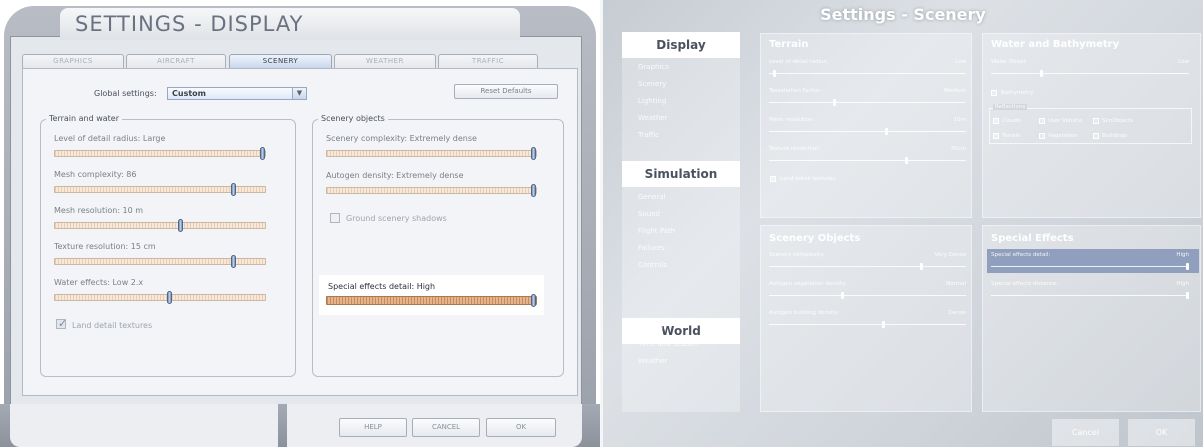 The width and height of the screenshot is (1203, 447). I want to click on reflection-simobjects-checkbox, so click(1096, 121).